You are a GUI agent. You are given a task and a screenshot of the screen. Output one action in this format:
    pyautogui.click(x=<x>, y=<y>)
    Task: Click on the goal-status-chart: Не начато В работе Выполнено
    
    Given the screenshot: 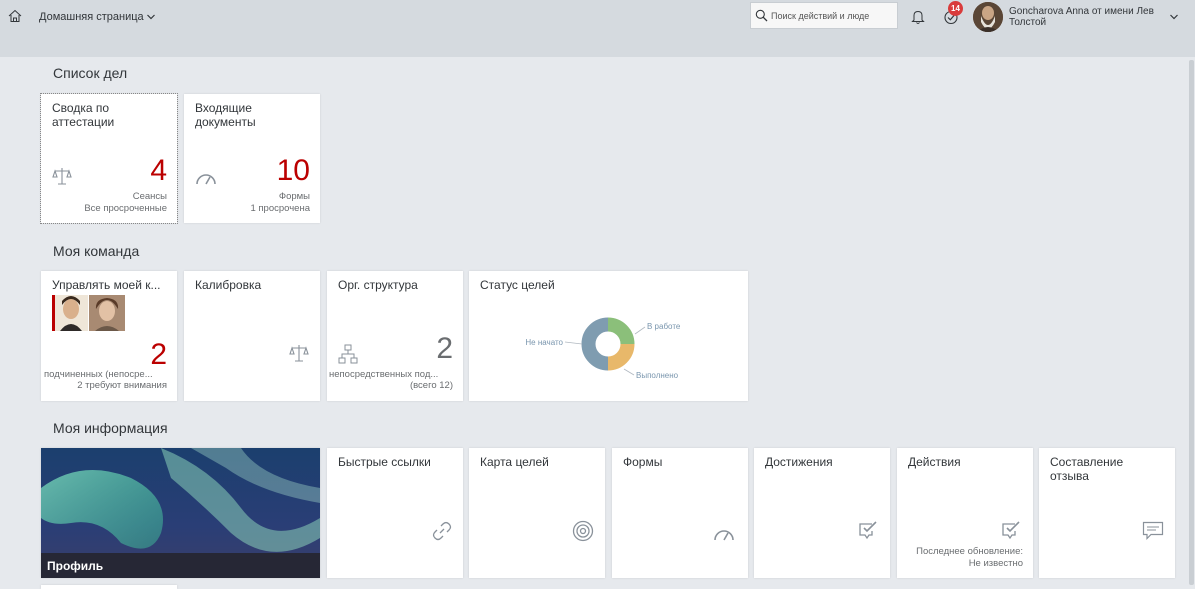 What is the action you would take?
    pyautogui.click(x=603, y=348)
    